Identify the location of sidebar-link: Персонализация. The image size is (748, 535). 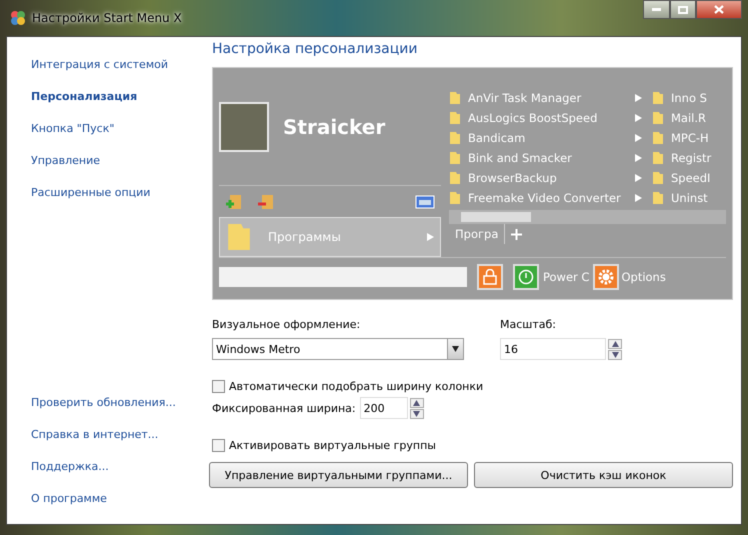
(119, 106).